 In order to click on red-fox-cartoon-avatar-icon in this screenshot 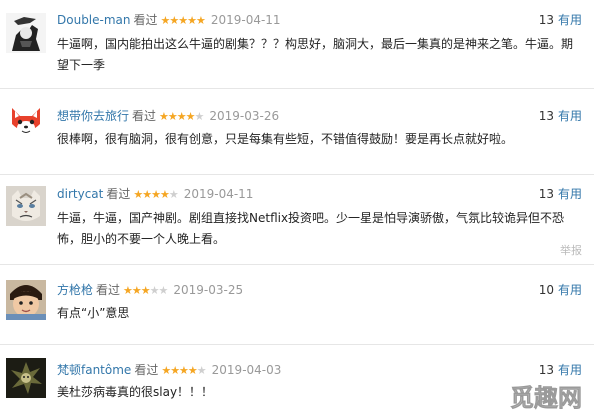, I will do `click(26, 122)`.